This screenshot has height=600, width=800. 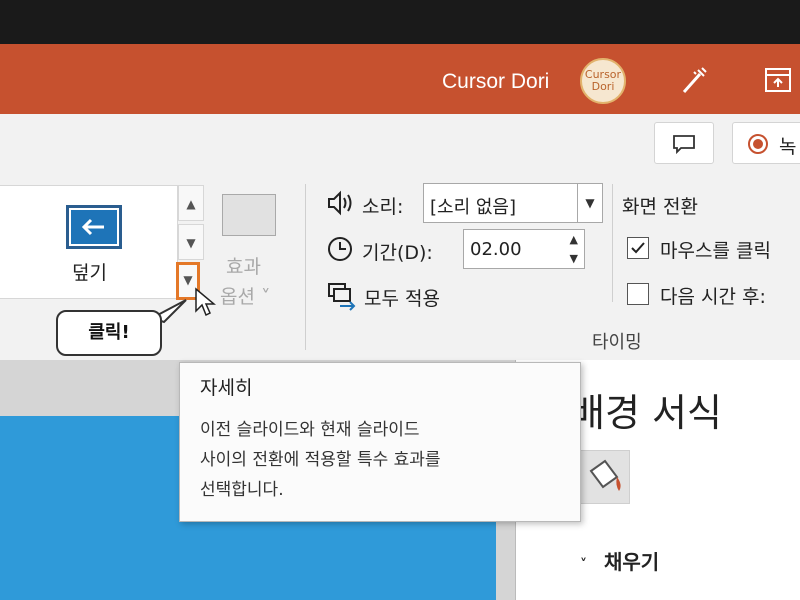 What do you see at coordinates (638, 294) in the screenshot?
I see `after-time-checkbox` at bounding box center [638, 294].